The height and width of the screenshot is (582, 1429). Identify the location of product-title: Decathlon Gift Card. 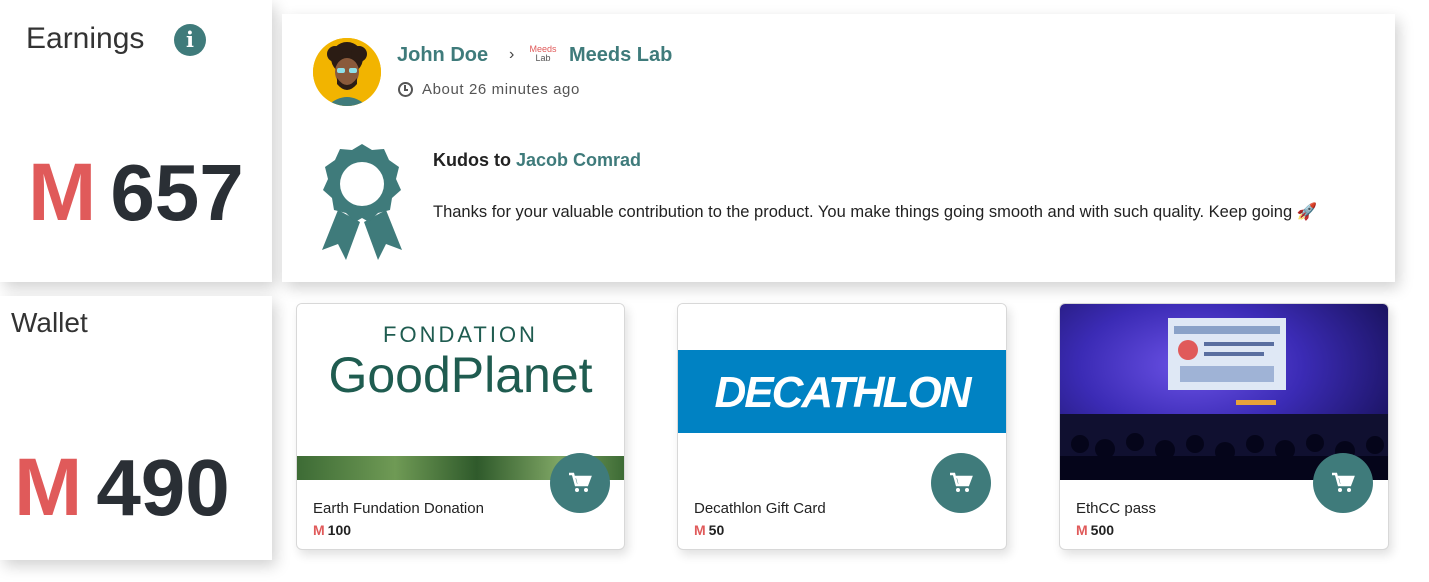
(760, 508).